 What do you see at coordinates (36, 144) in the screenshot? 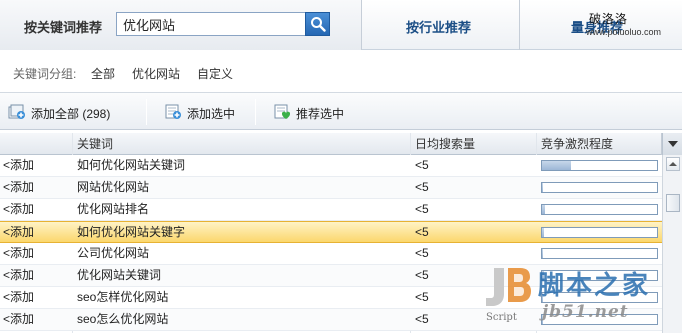
I see `header-action` at bounding box center [36, 144].